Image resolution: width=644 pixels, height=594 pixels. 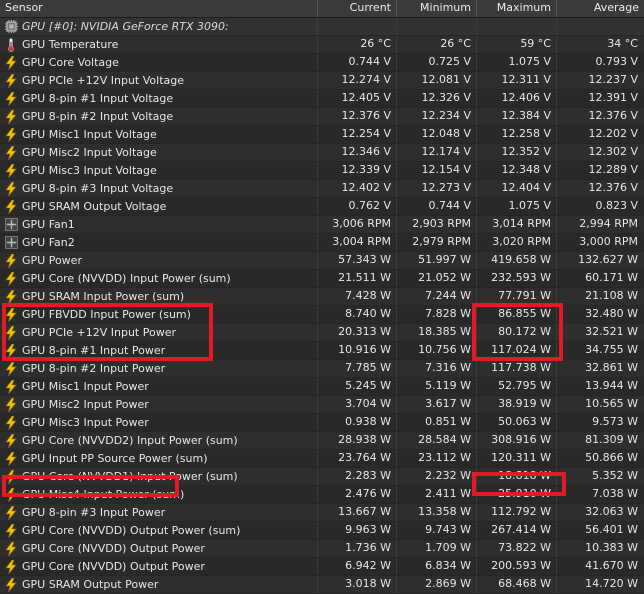 I want to click on average-value: 32.063 W, so click(x=611, y=511).